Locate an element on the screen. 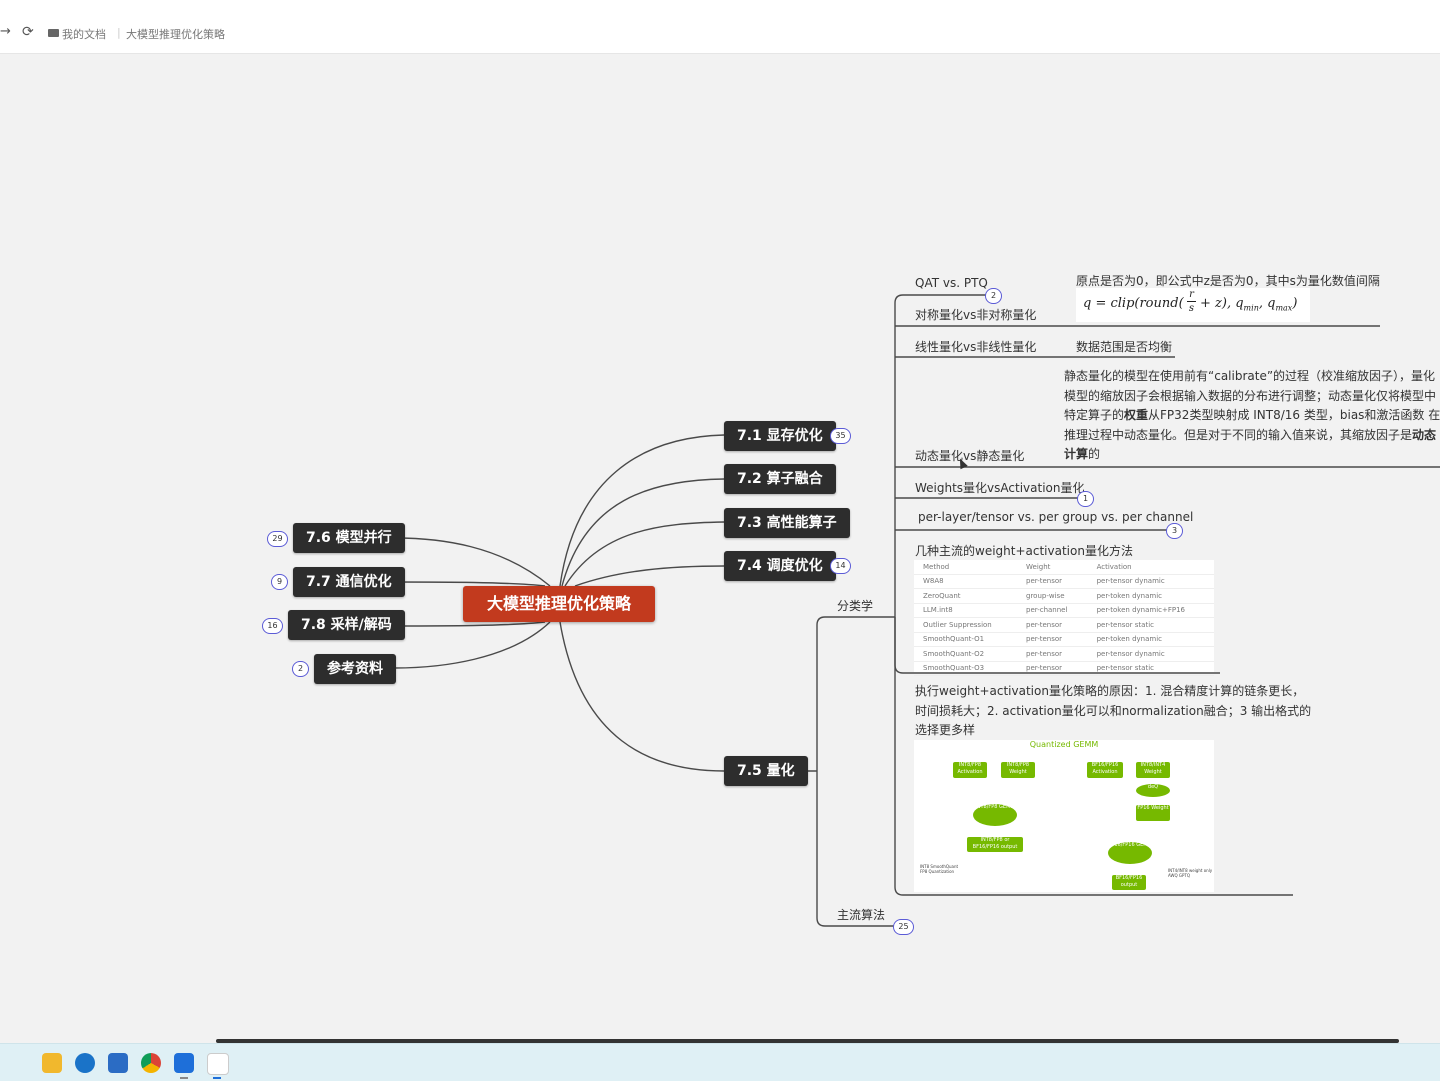 This screenshot has width=1440, height=1081. branch-7-7-communication: 7.7 通信优化 is located at coordinates (349, 582).